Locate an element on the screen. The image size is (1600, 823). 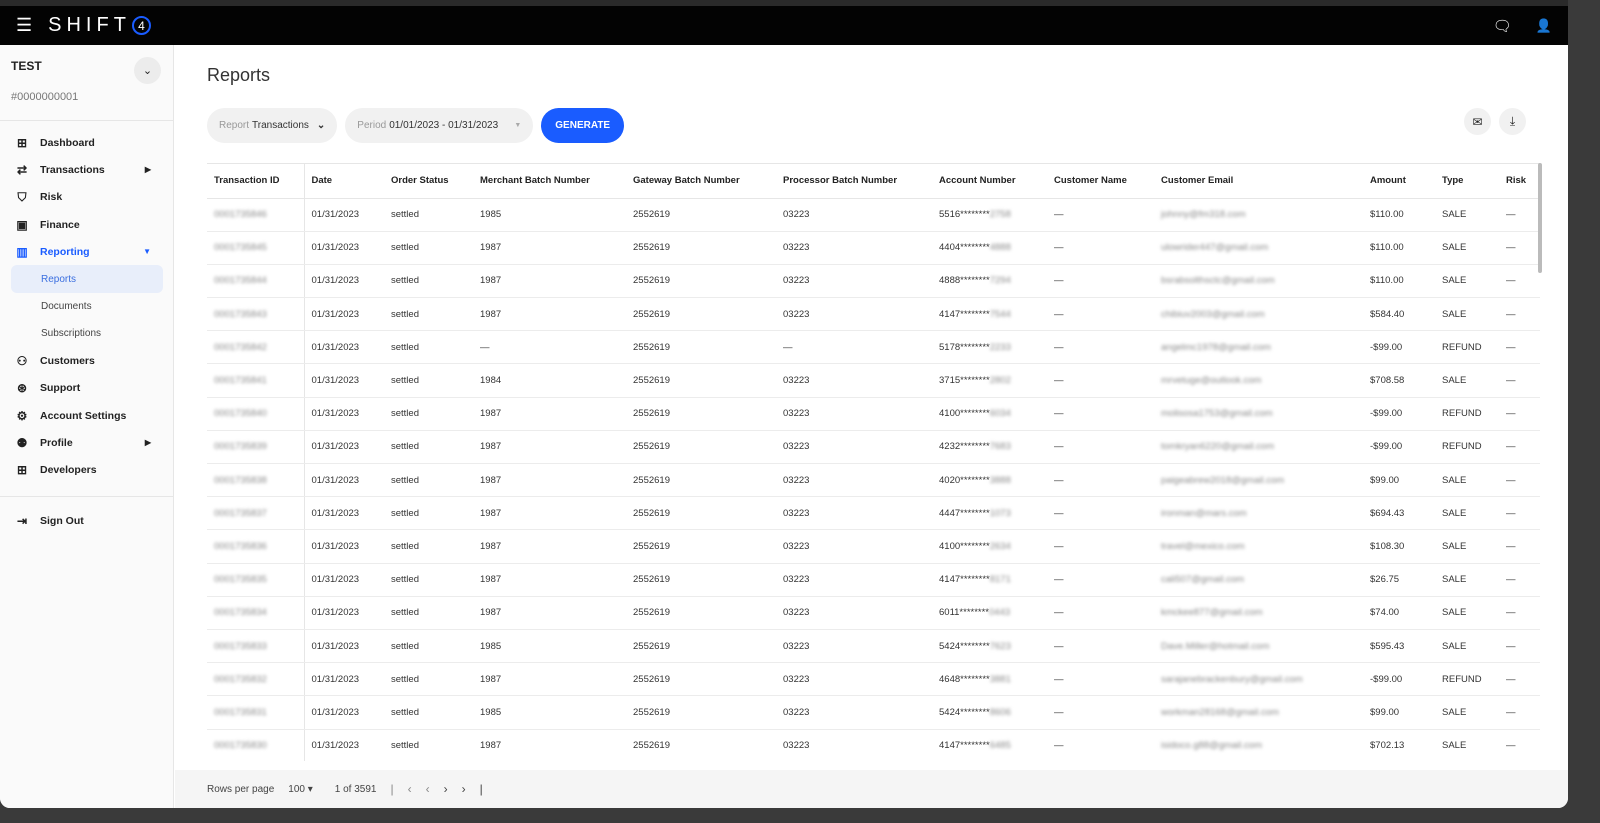
cell-text: 0001735838 is located at coordinates (240, 480).